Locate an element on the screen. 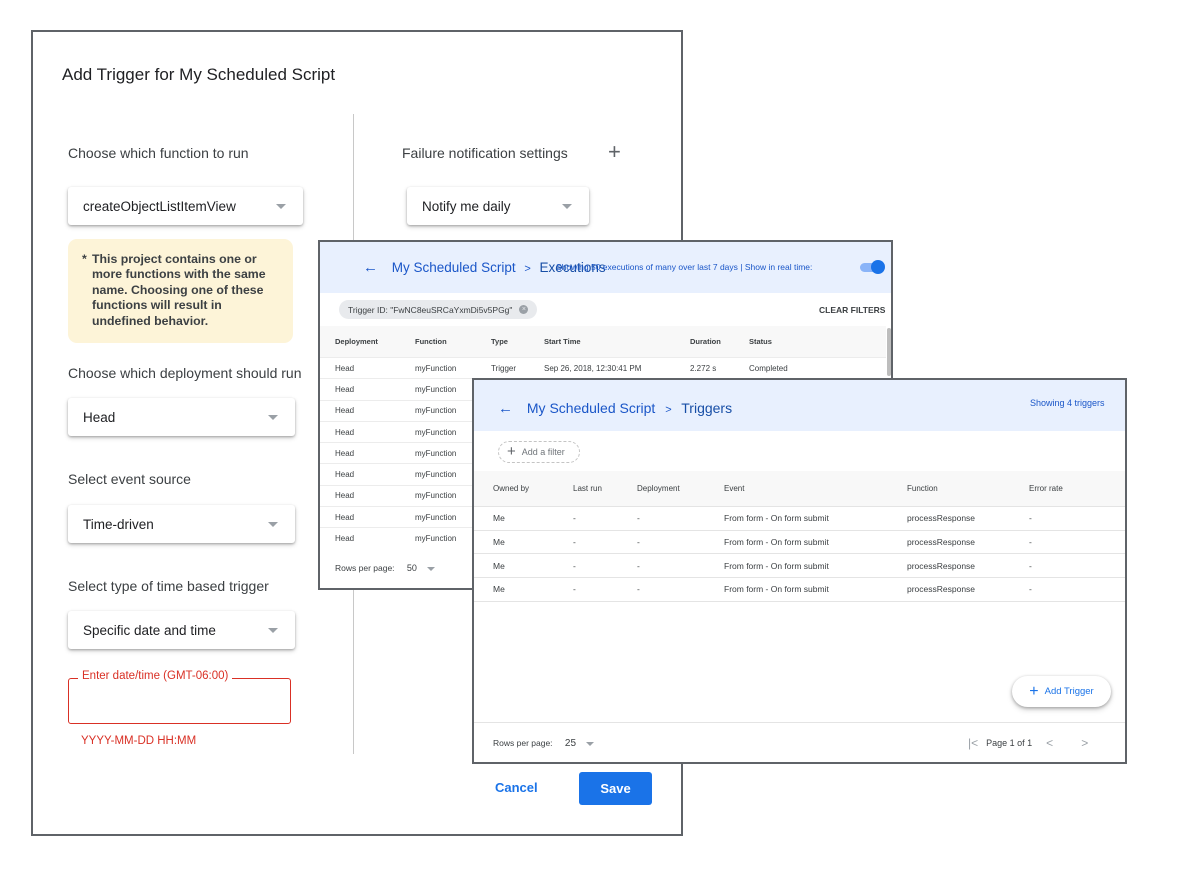 Image resolution: width=1200 pixels, height=886 pixels. filter-chip-label: Trigger ID: "FwNC8euSRCaYxmDi5v5PGg" is located at coordinates (430, 309).